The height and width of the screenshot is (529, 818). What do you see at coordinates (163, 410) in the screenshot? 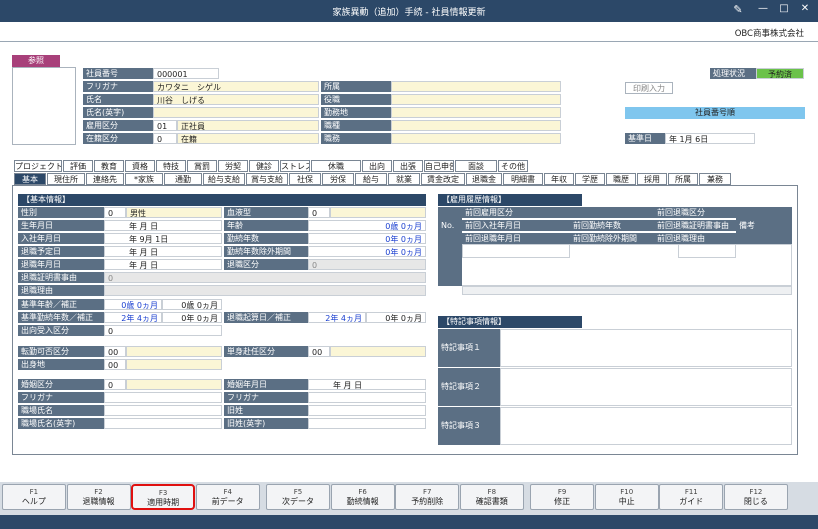
I see `work-name-value` at bounding box center [163, 410].